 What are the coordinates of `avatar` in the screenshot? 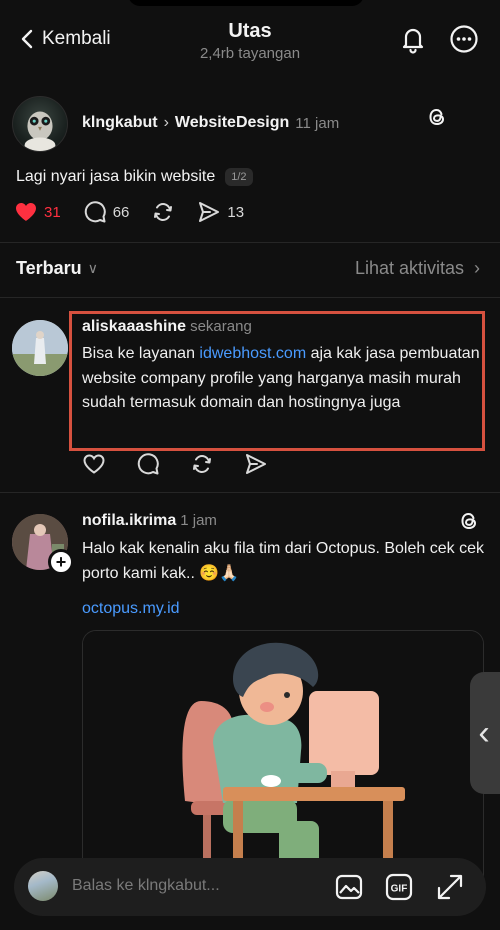 It's located at (43, 886).